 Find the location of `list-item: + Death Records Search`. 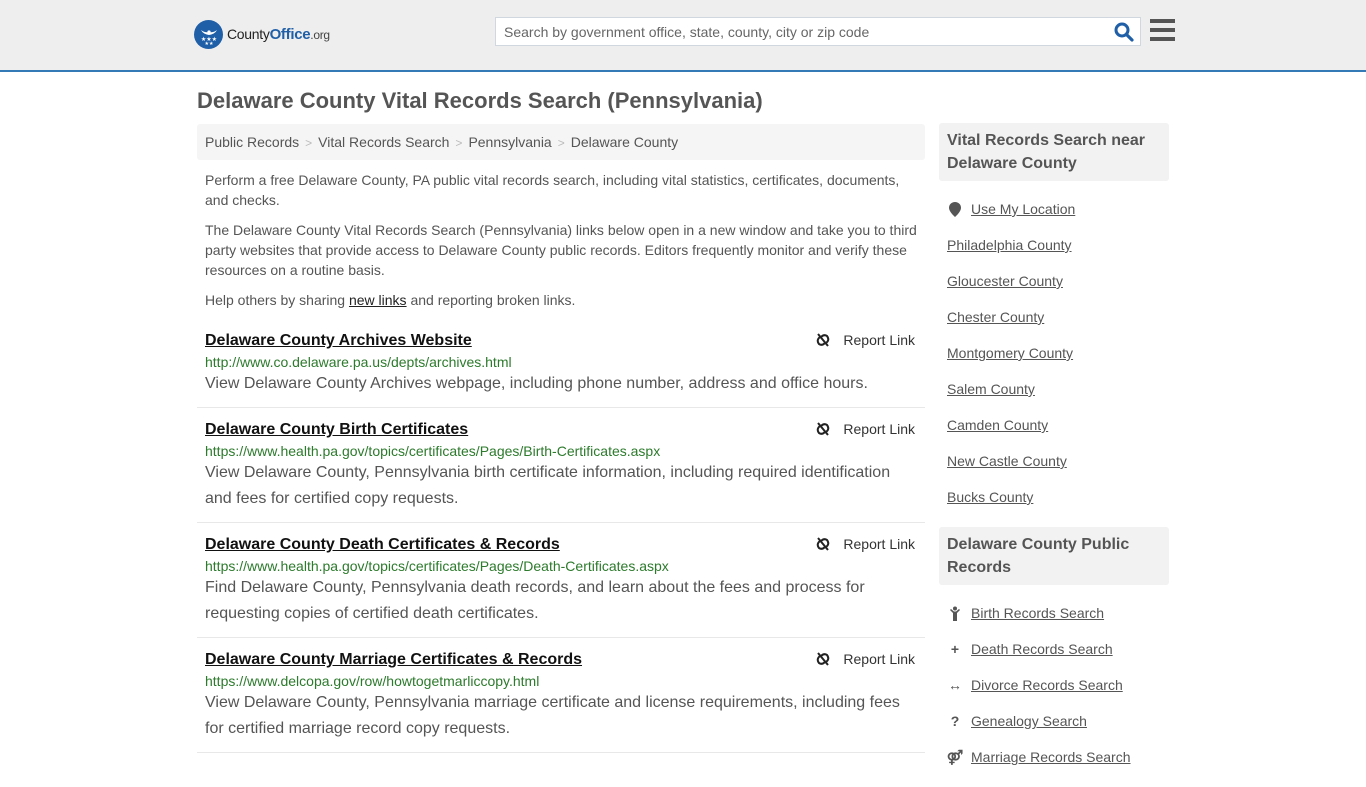

list-item: + Death Records Search is located at coordinates (1058, 649).